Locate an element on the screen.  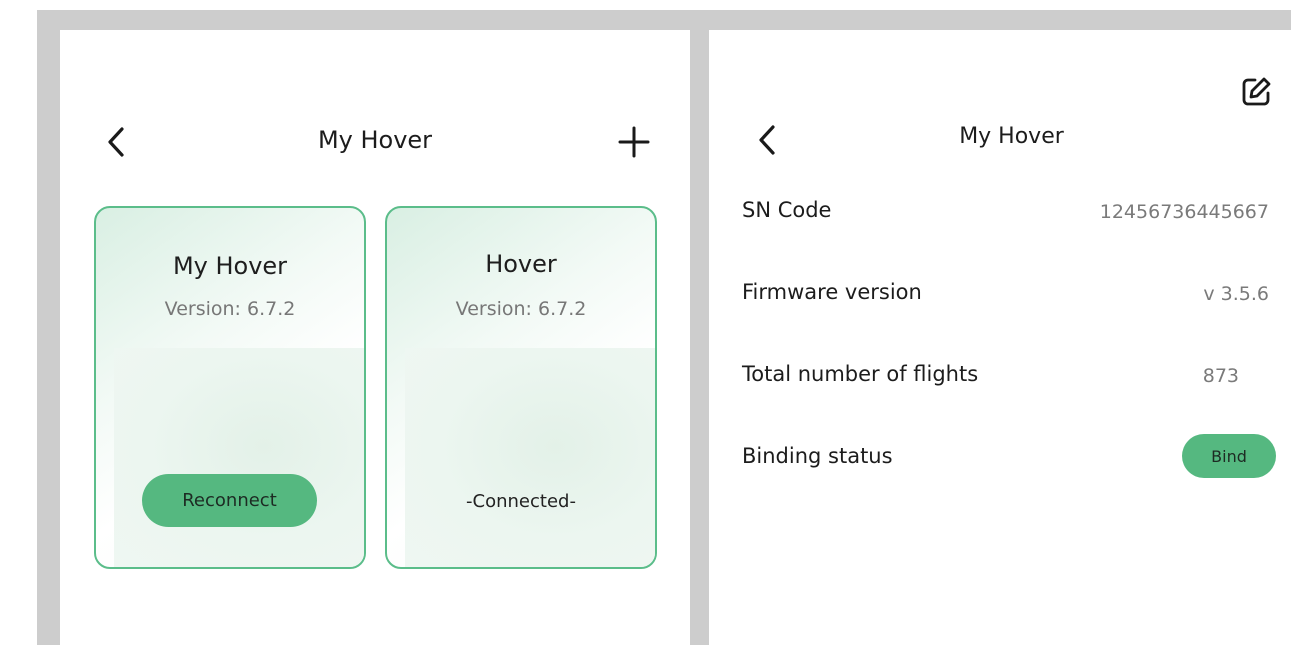
device-name: Hover is located at coordinates (521, 264).